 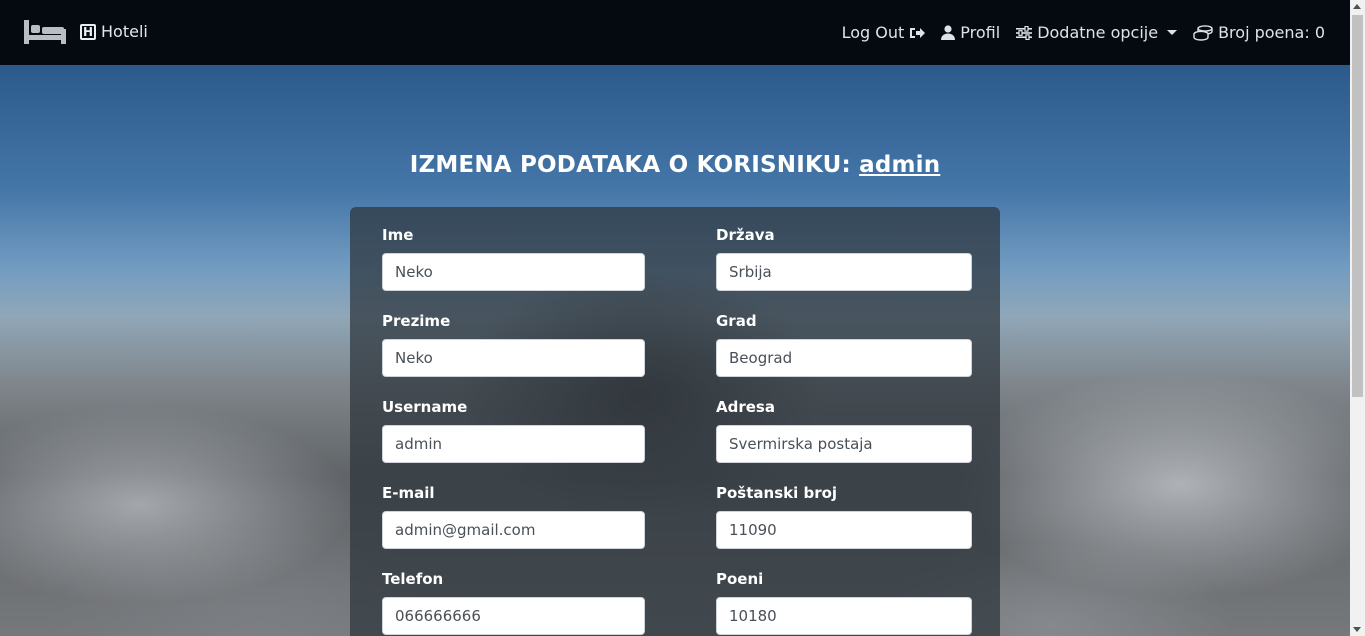 I want to click on telefon-group: Telefon, so click(x=513, y=602).